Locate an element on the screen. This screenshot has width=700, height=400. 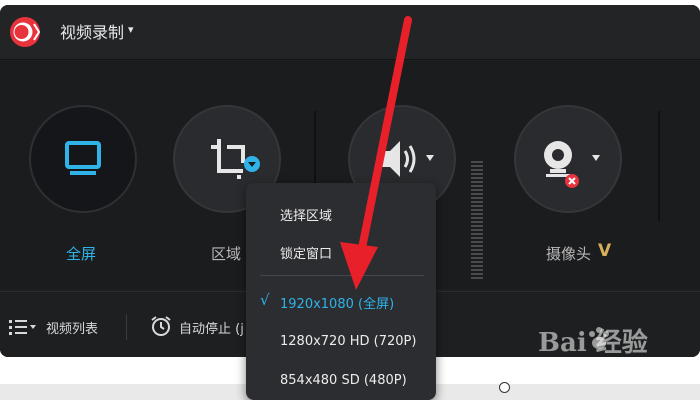
menu-item-720p: 1280x720 HD (720P) is located at coordinates (348, 341).